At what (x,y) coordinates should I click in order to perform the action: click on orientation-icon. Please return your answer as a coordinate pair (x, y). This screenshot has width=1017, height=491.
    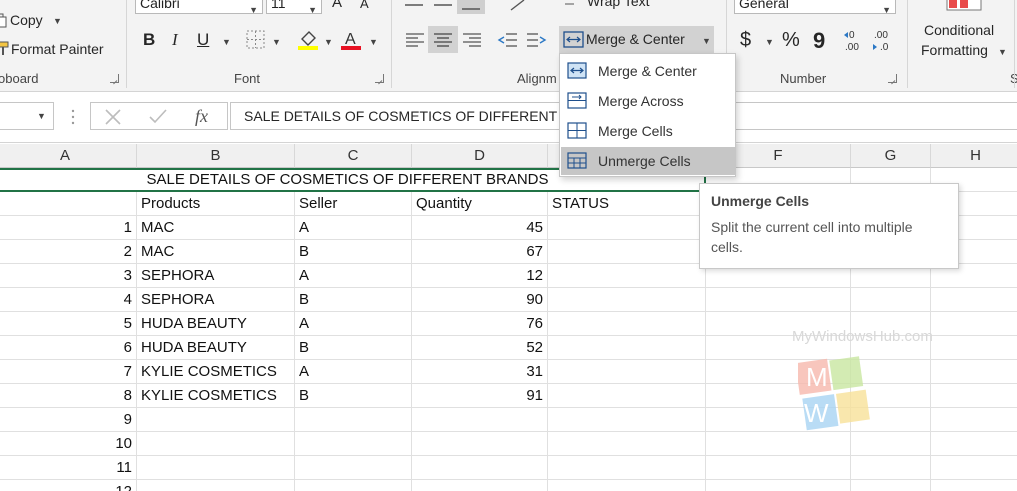
    Looking at the image, I should click on (519, 6).